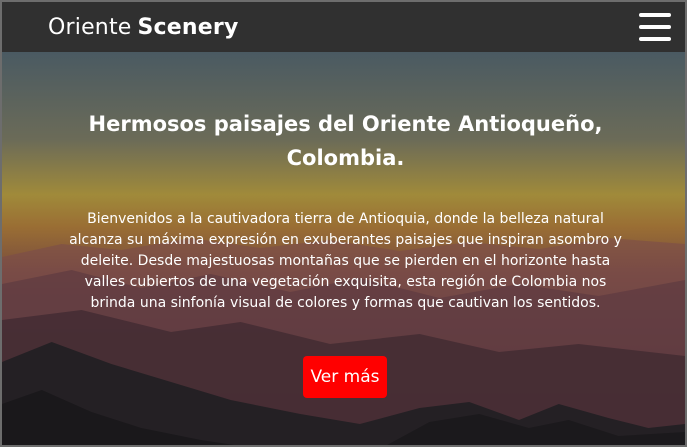 This screenshot has width=687, height=447. Describe the element at coordinates (90, 27) in the screenshot. I see `brand-name-light: Oriente` at that location.